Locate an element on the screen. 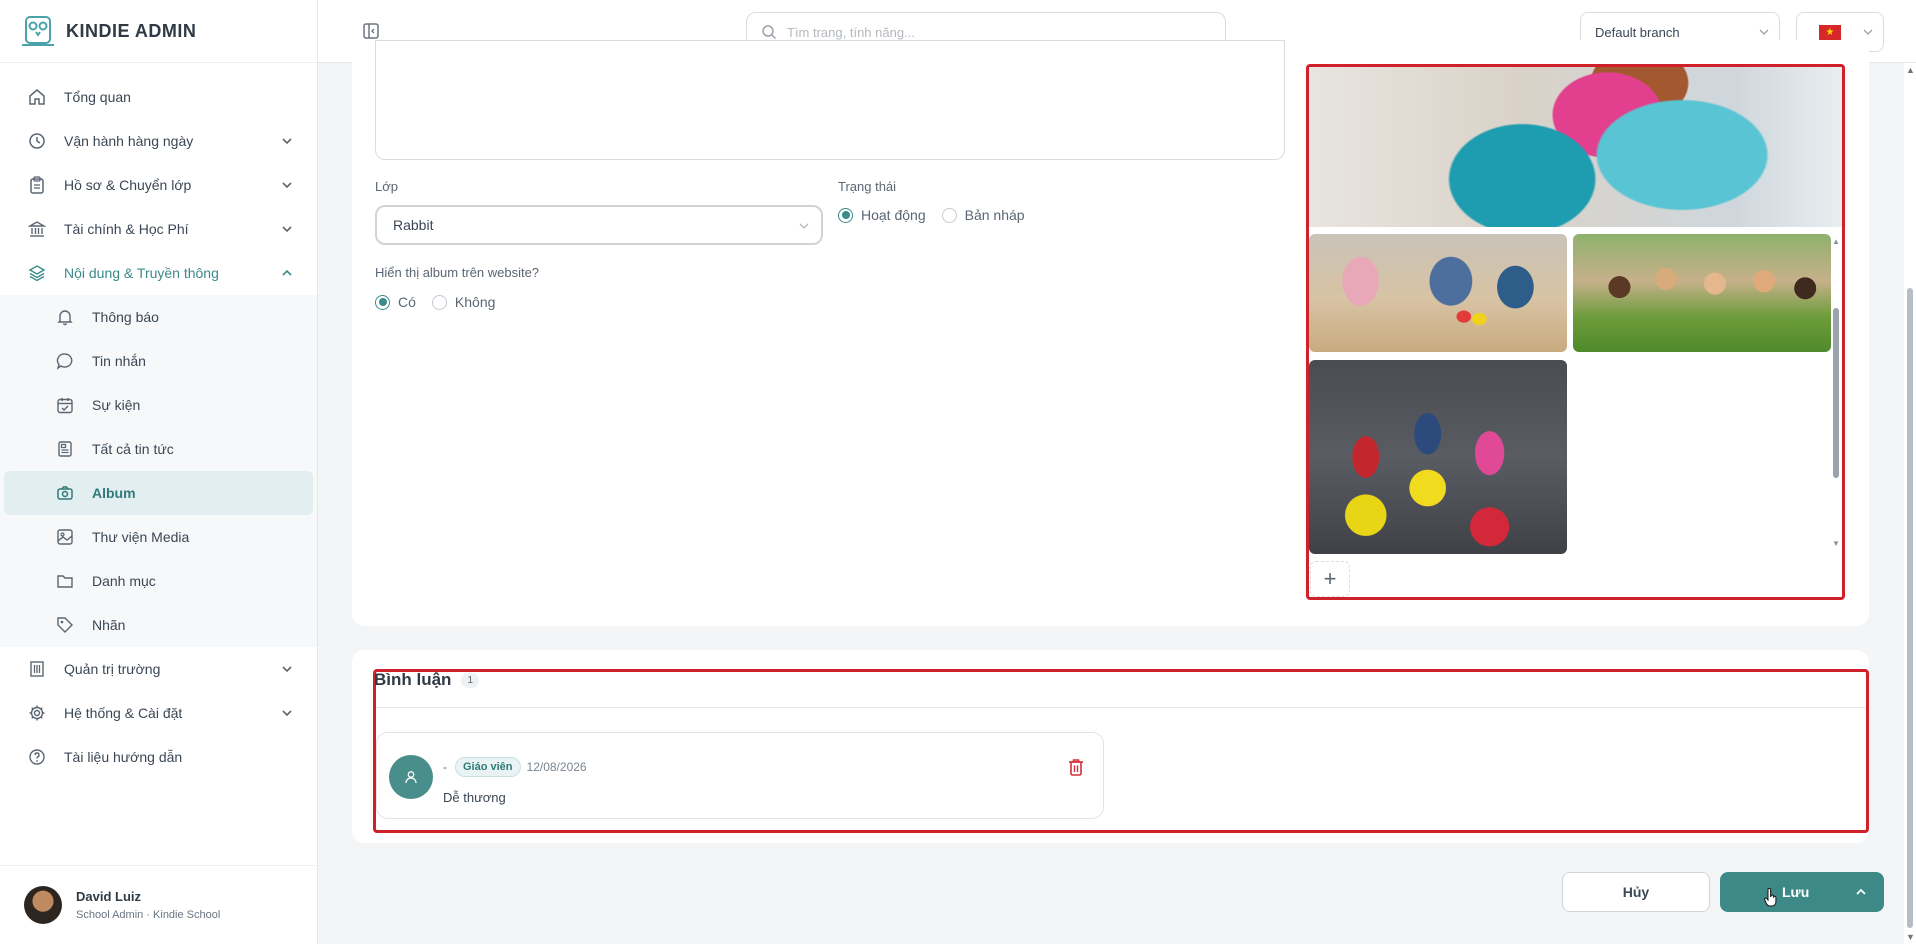  sidebar-item-album: Album is located at coordinates (158, 493).